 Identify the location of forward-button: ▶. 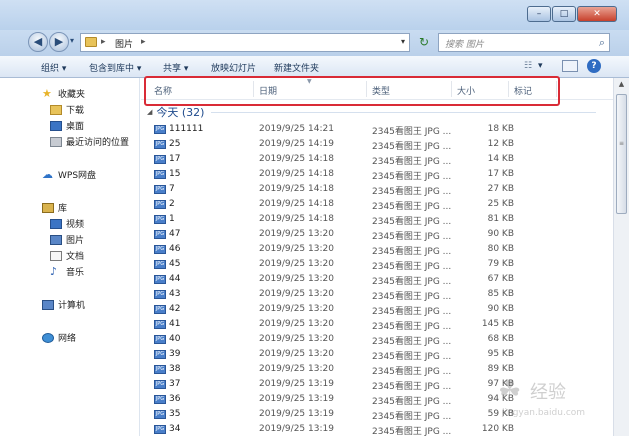
(59, 42).